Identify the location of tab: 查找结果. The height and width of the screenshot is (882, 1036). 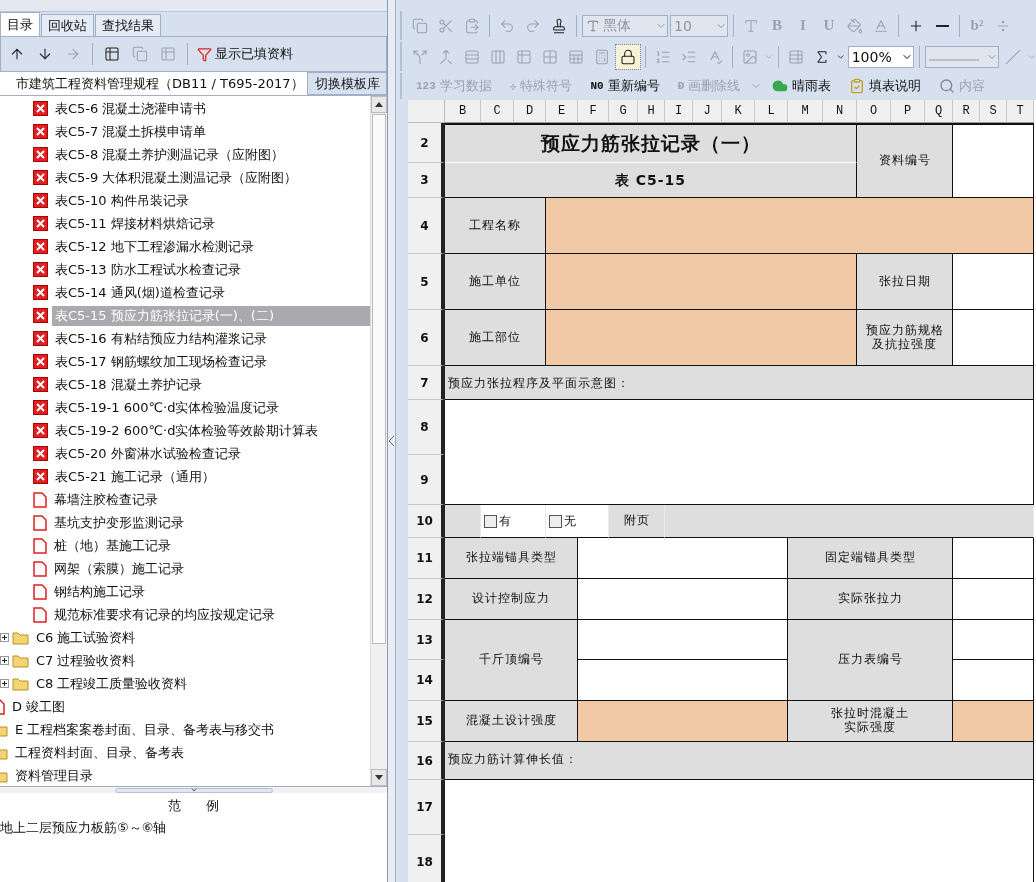
(128, 25).